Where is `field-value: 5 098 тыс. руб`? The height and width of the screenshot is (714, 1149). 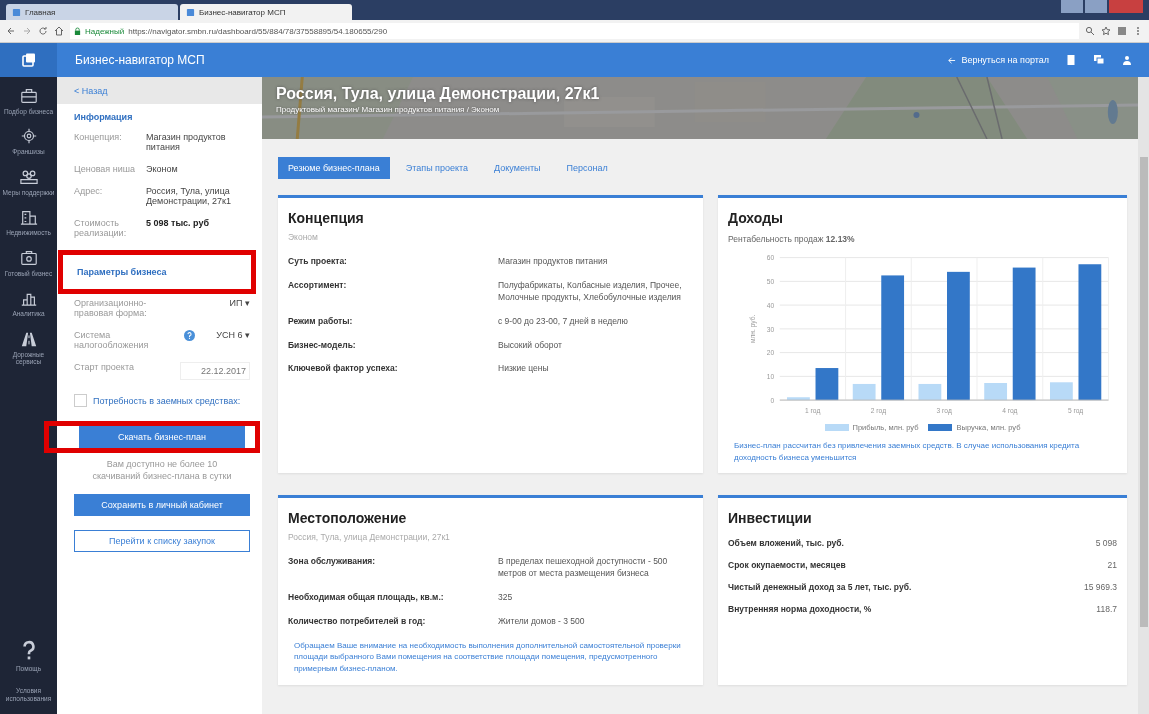
field-value: 5 098 тыс. руб is located at coordinates (178, 224).